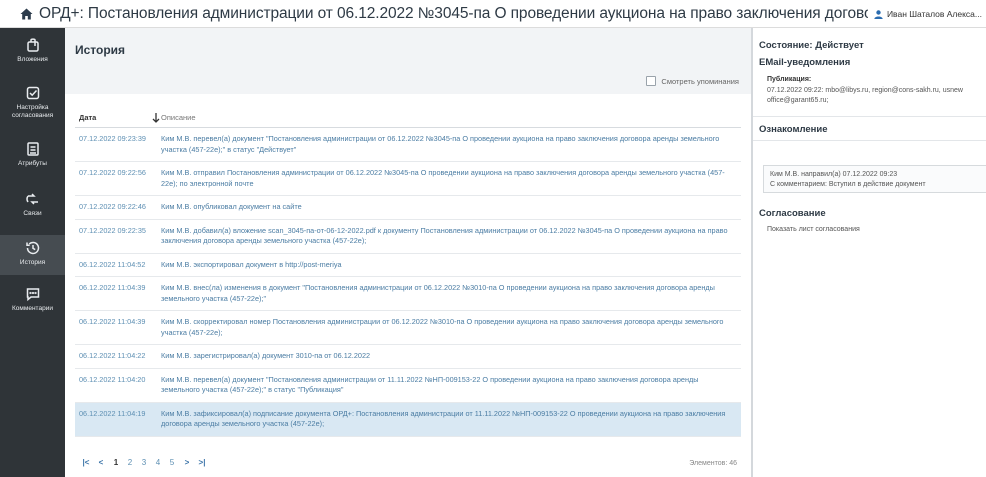 The height and width of the screenshot is (477, 986). What do you see at coordinates (231, 206) in the screenshot?
I see `row-description: Ким М.В. опубликовал документ на сайте` at bounding box center [231, 206].